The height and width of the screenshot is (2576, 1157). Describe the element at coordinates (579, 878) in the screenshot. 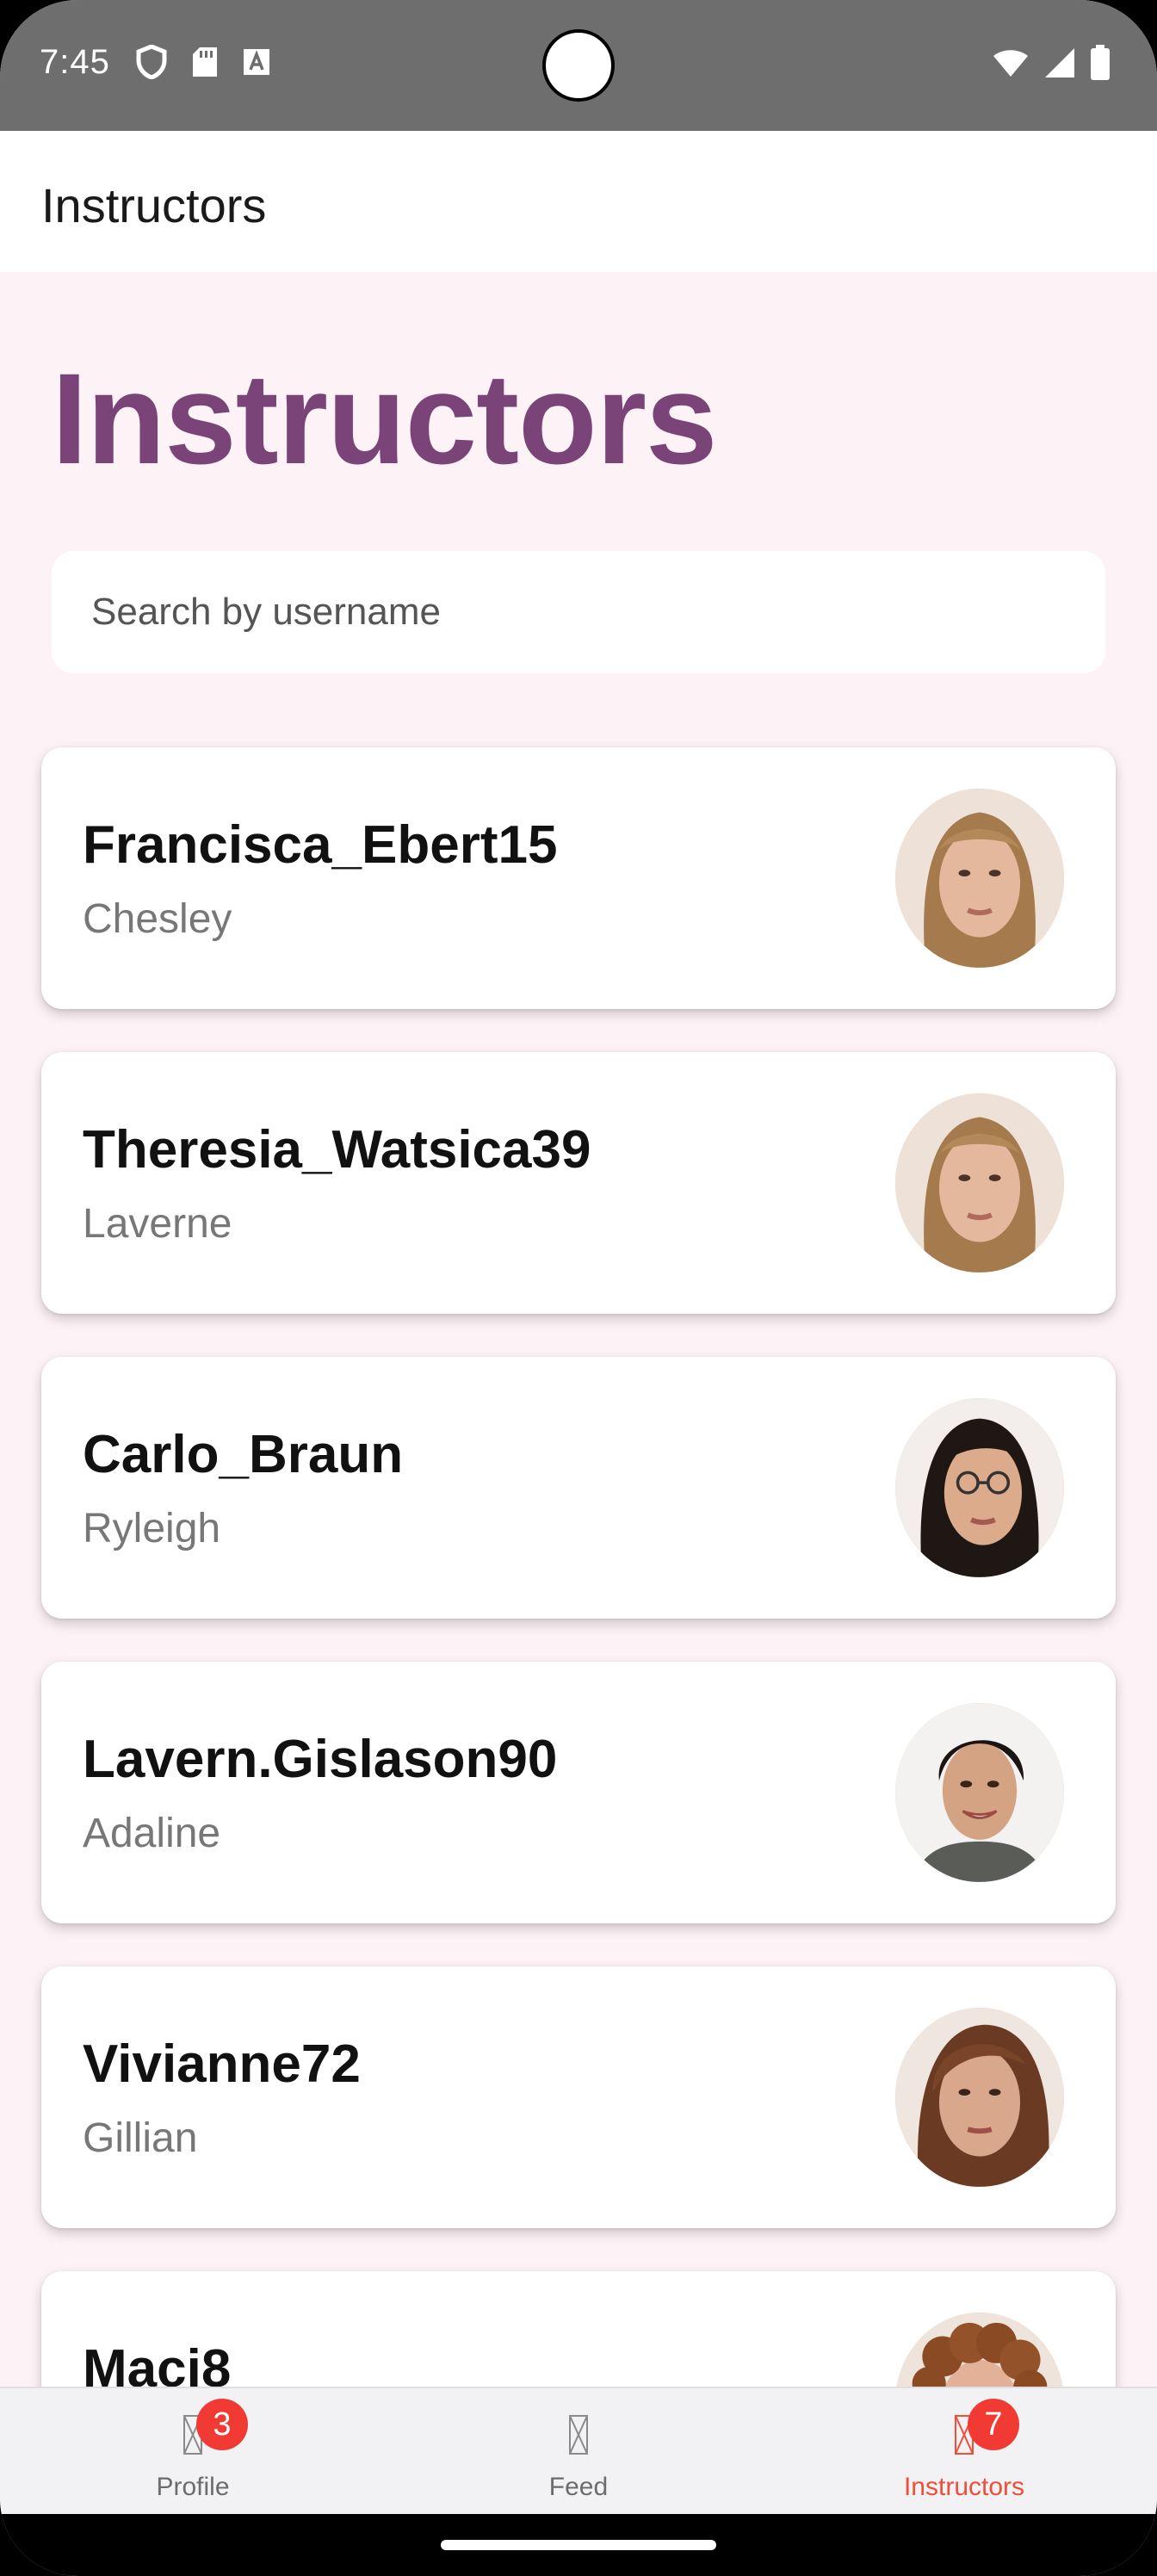

I see `instructor-card: Francisca_Ebert15 Chesley` at that location.